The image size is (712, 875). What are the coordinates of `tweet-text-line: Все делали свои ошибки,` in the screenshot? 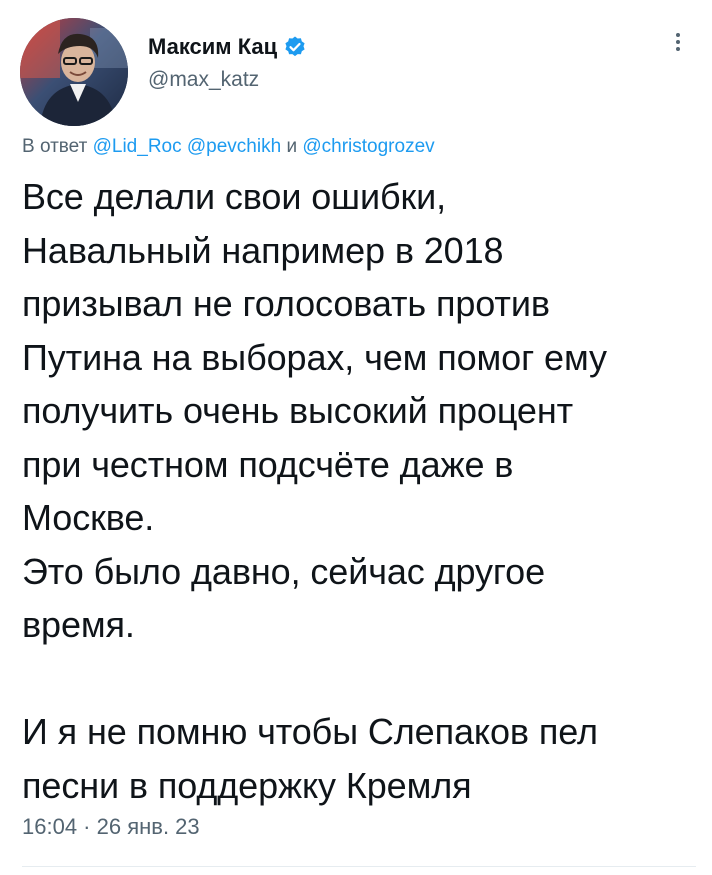 It's located at (234, 196).